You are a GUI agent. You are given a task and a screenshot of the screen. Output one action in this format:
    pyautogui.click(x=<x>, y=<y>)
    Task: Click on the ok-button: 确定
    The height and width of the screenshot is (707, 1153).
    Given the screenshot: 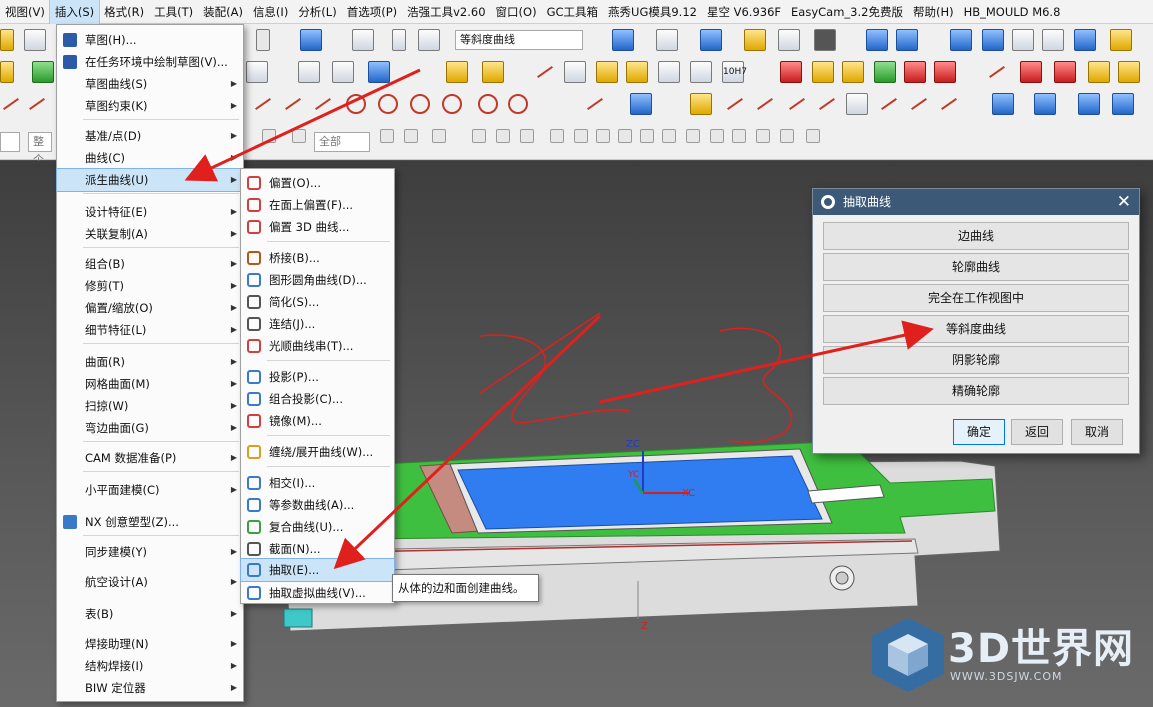 What is the action you would take?
    pyautogui.click(x=979, y=432)
    